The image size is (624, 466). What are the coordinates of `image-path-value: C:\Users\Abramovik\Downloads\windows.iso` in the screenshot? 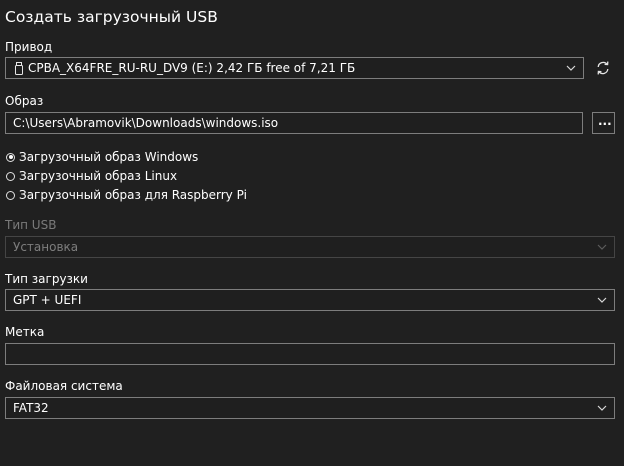 It's located at (146, 123).